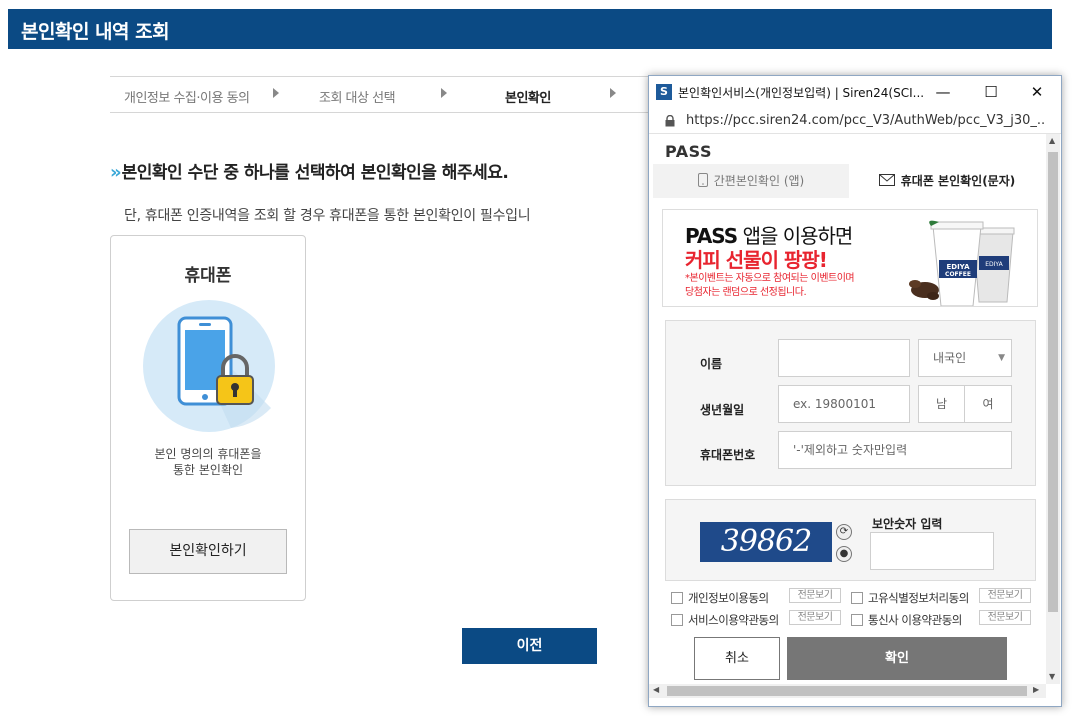 The image size is (1089, 716). I want to click on nationality-select: 내국인 ▼, so click(965, 358).